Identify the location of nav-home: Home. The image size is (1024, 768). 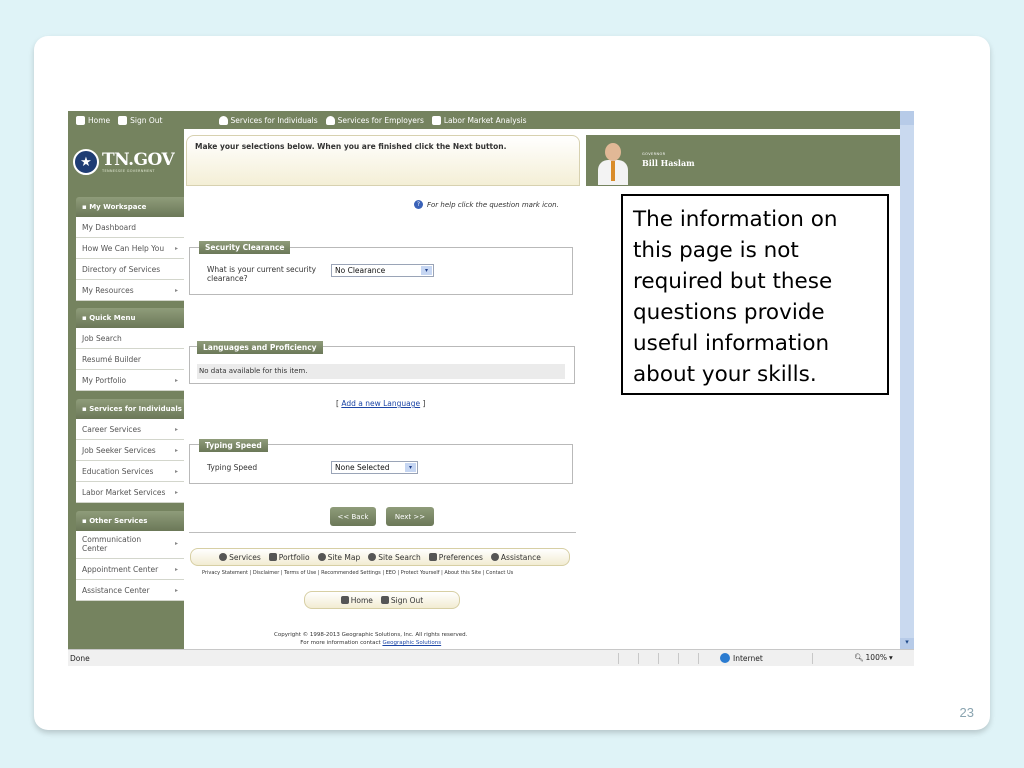
(93, 120).